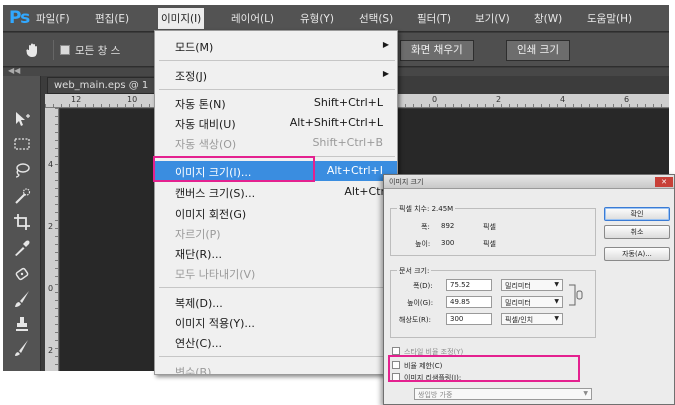  What do you see at coordinates (519, 320) in the screenshot?
I see `resolution-unit: 픽셀/인치` at bounding box center [519, 320].